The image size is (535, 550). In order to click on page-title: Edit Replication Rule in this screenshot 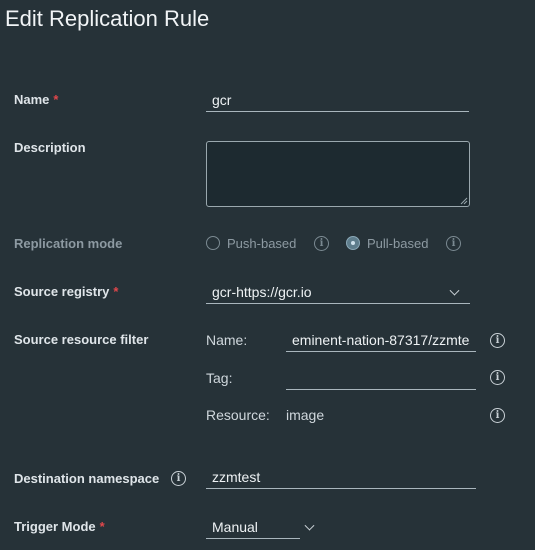, I will do `click(107, 18)`.